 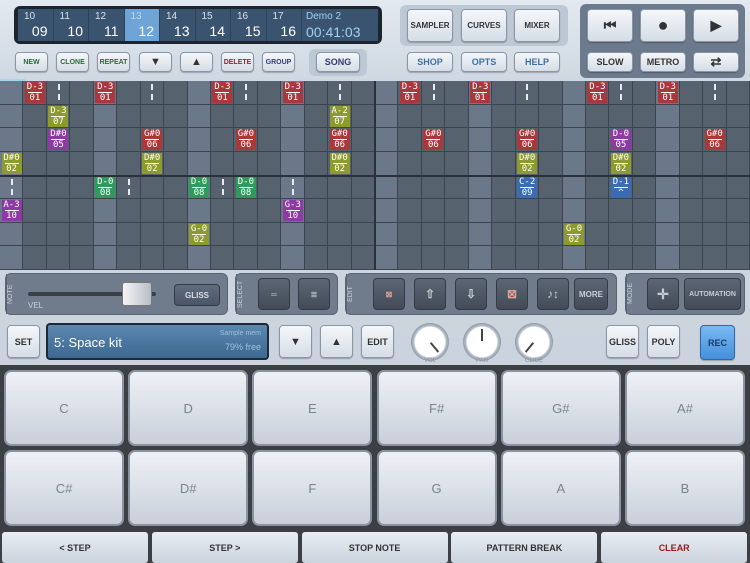 I want to click on pattern-position-cell: 16 15, so click(x=249, y=25).